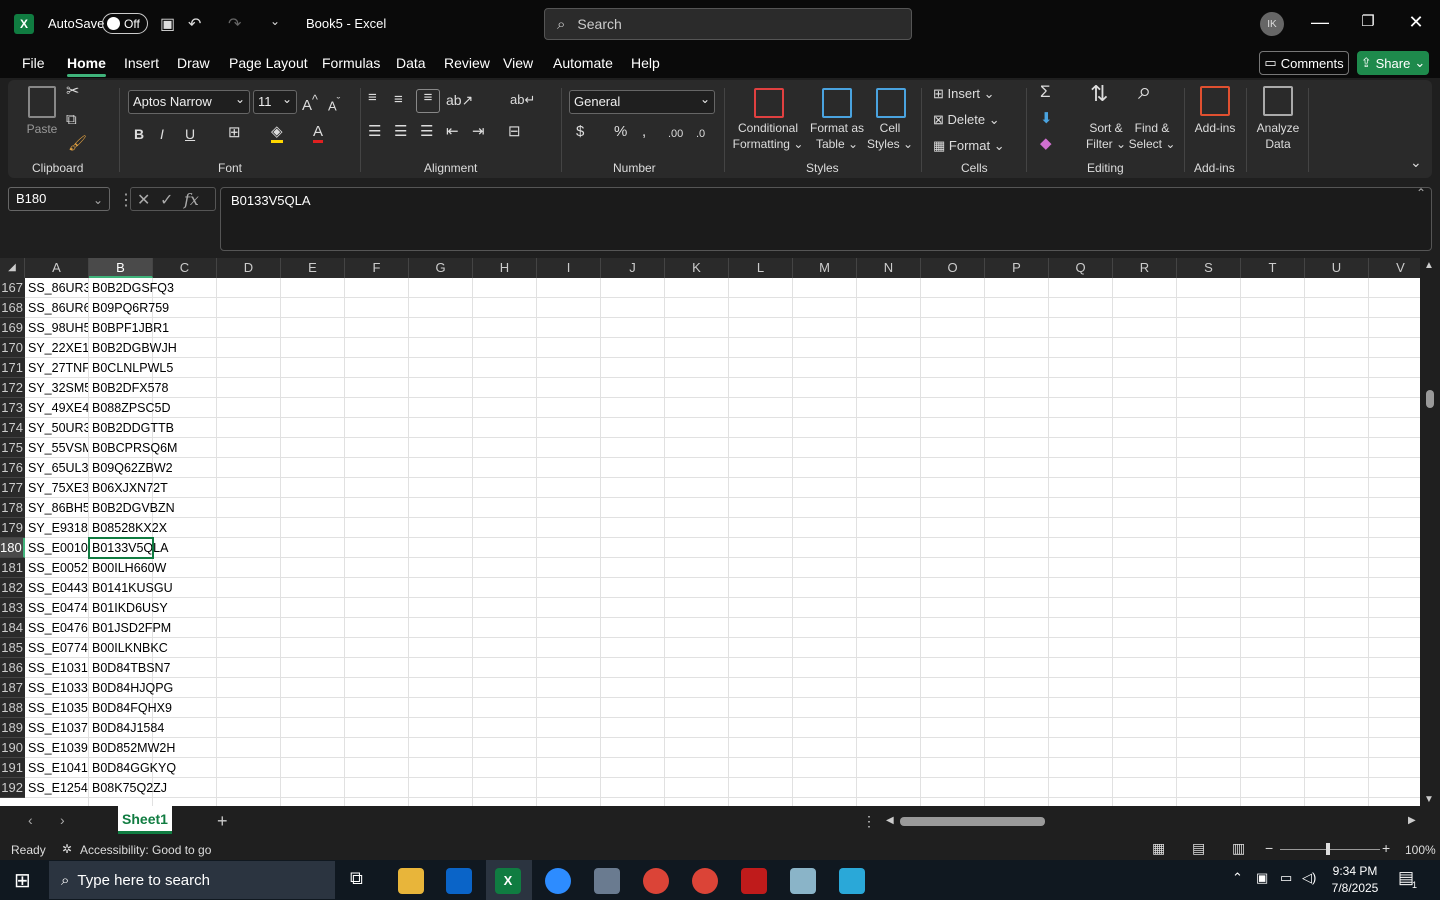 The width and height of the screenshot is (1440, 900). I want to click on column-header-g: G, so click(441, 268).